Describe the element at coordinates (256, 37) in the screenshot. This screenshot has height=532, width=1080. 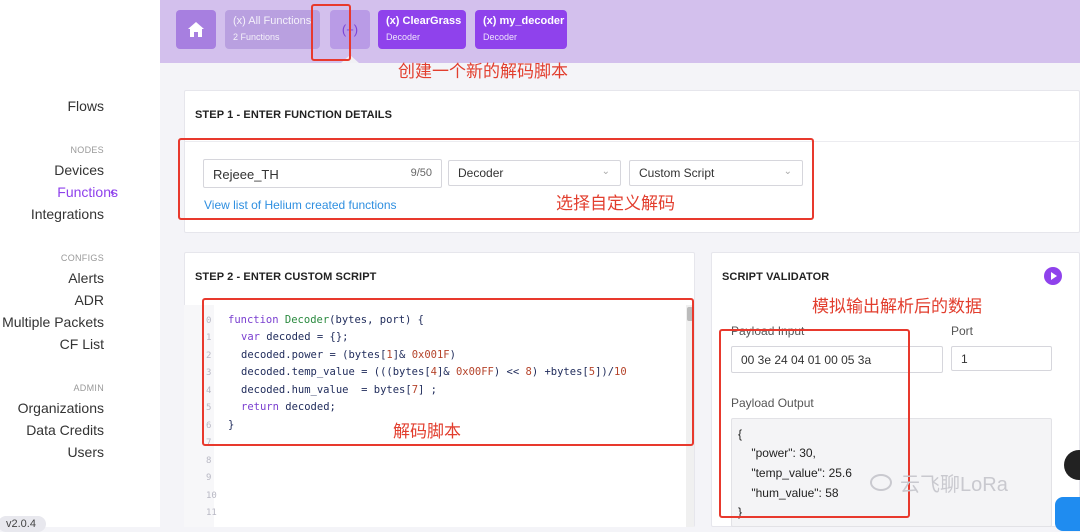
I see `all-functions-count: 2 Functions` at that location.